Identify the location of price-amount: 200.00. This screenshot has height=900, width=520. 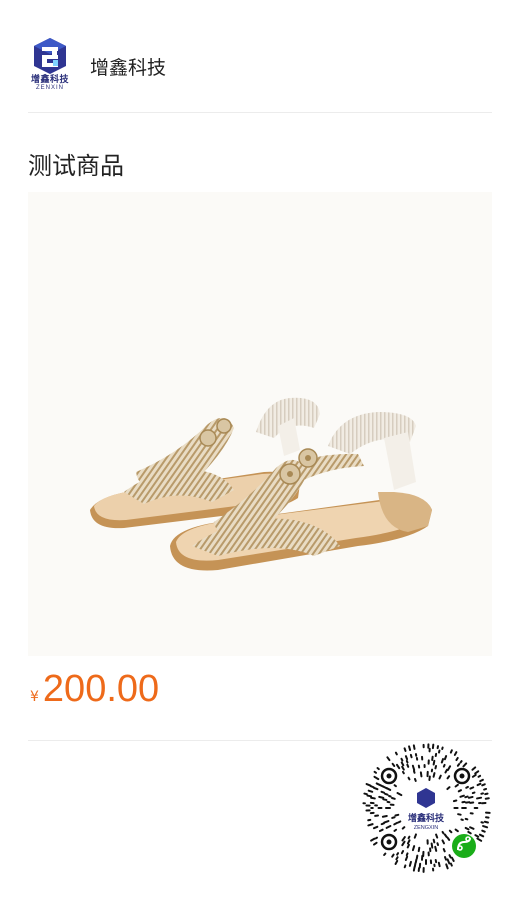
(101, 689).